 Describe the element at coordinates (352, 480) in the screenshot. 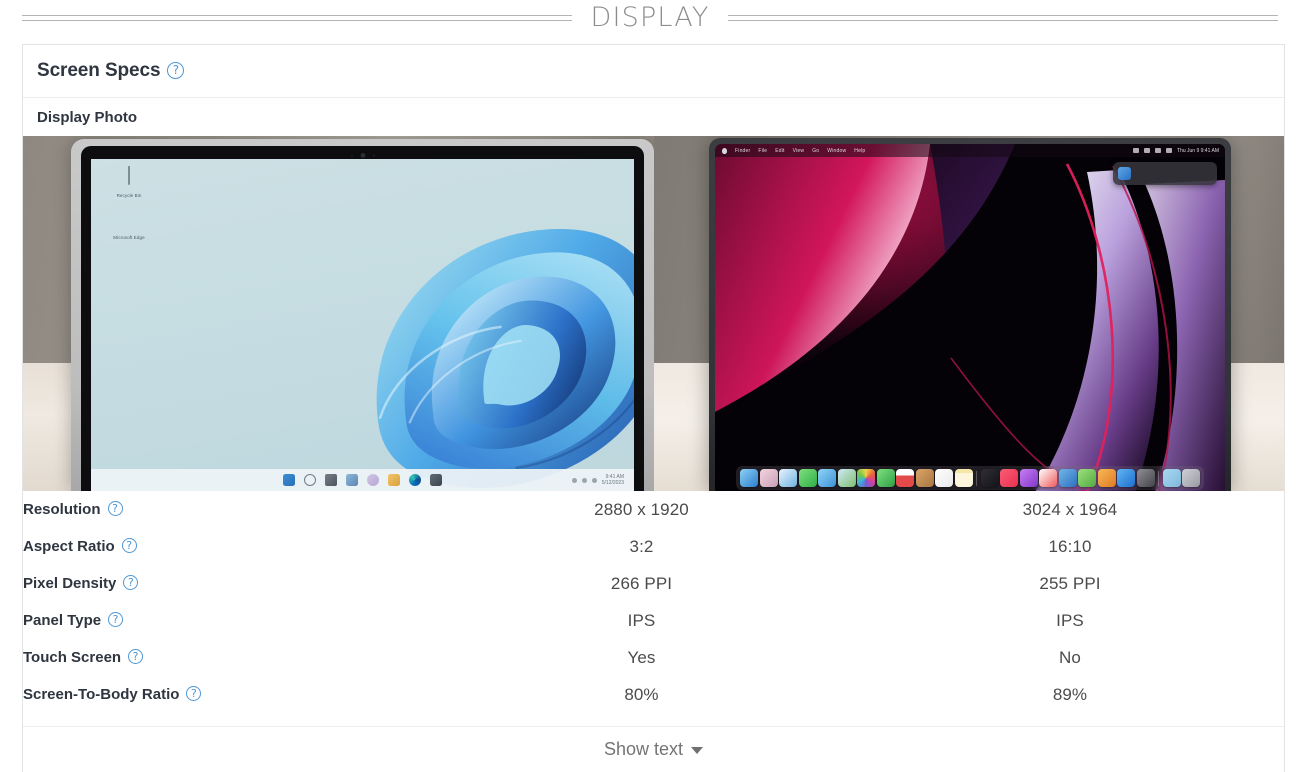

I see `widgets-icon` at that location.